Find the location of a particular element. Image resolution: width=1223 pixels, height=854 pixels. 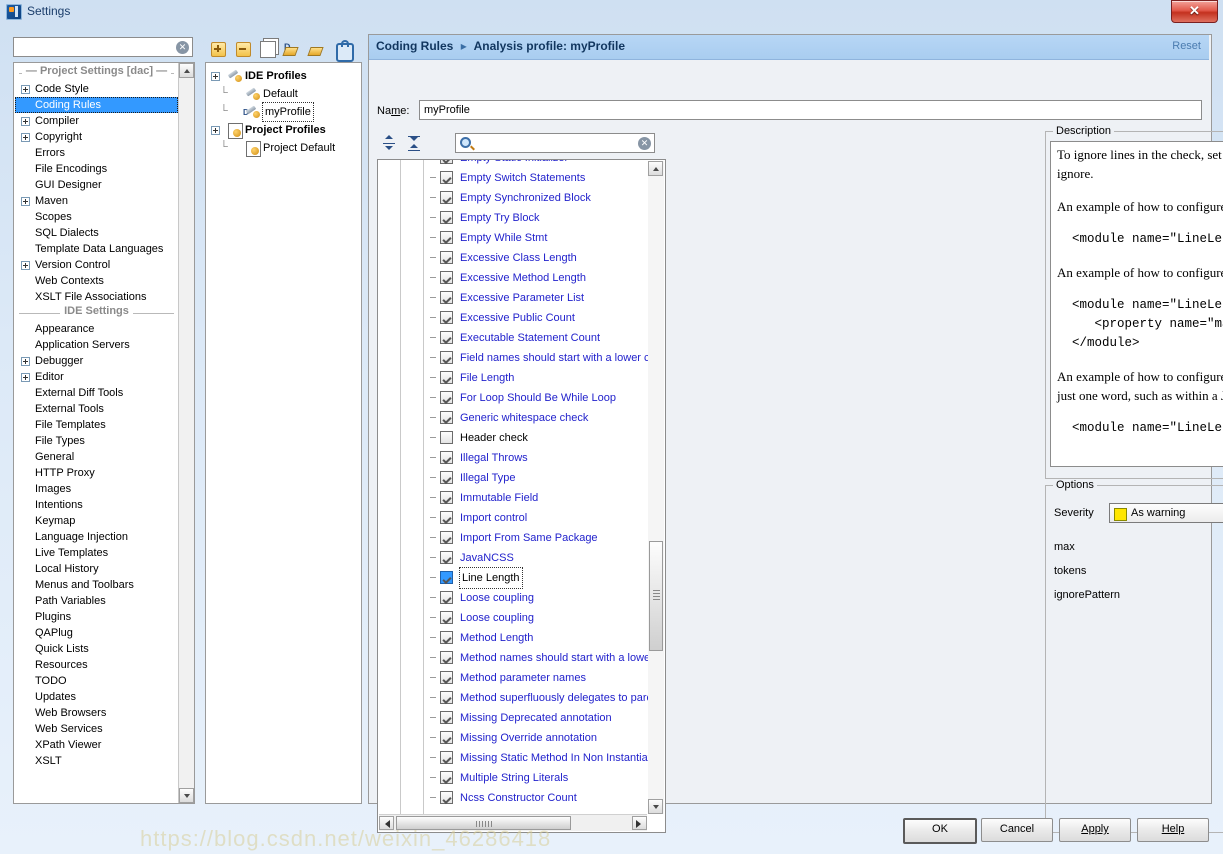

sidebar-item-coding-rules: Coding Rules is located at coordinates (96, 105).